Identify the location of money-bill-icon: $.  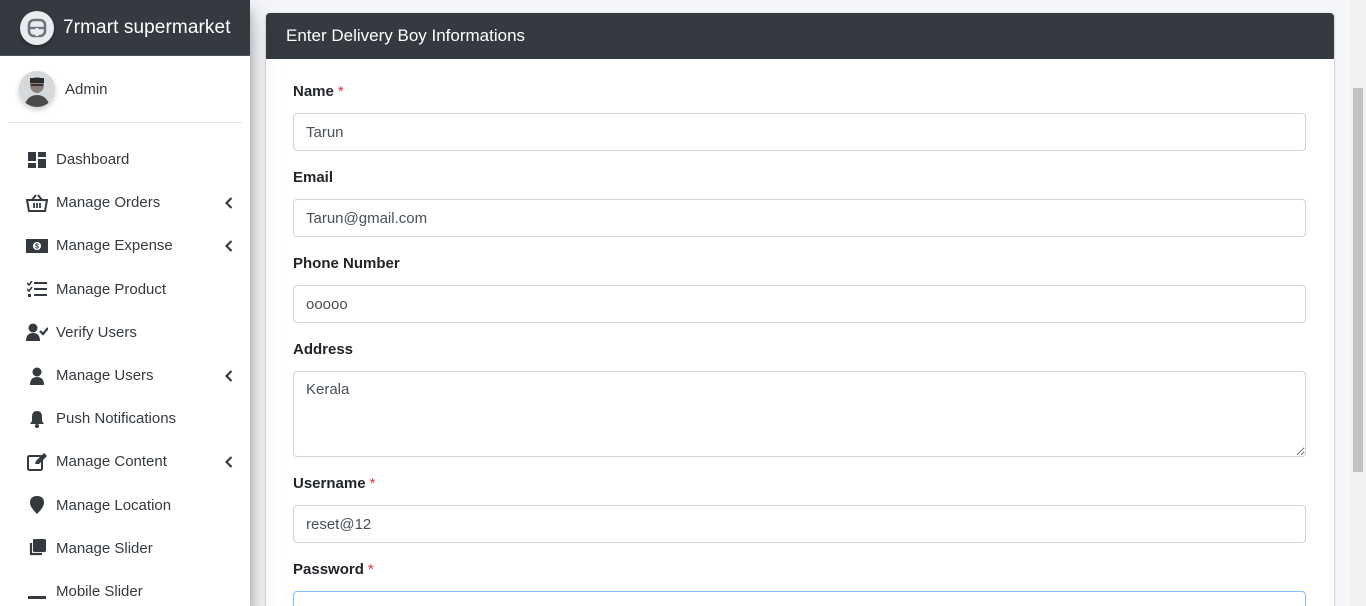
(37, 246).